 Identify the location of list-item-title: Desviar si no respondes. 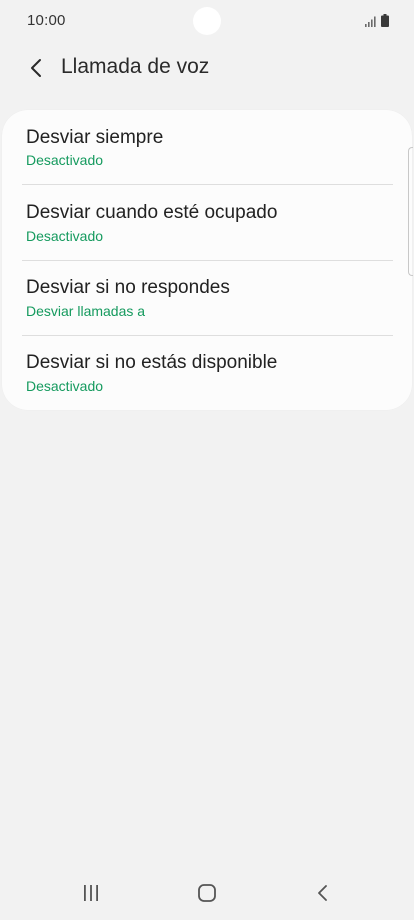
(128, 287).